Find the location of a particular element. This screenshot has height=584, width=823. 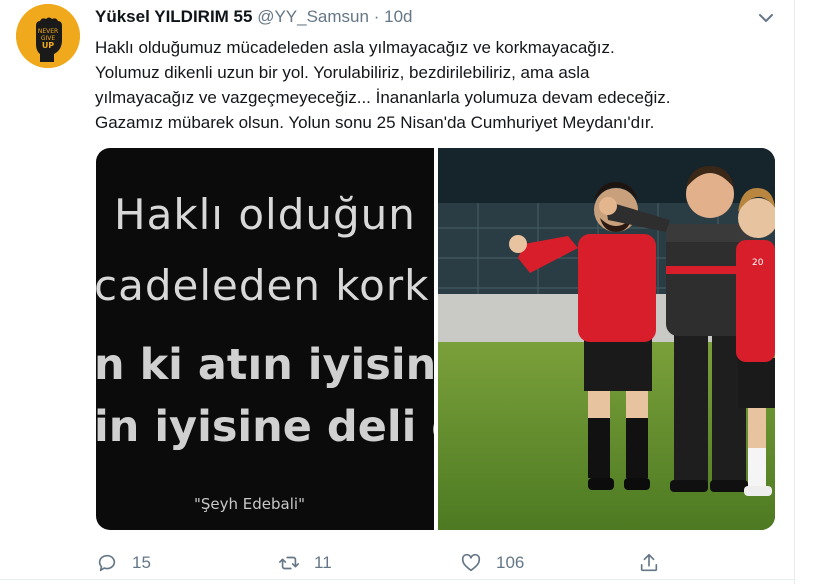

retweet-icon is located at coordinates (289, 563).